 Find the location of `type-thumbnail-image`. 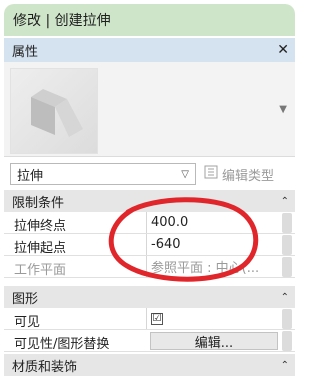

type-thumbnail-image is located at coordinates (54, 111).